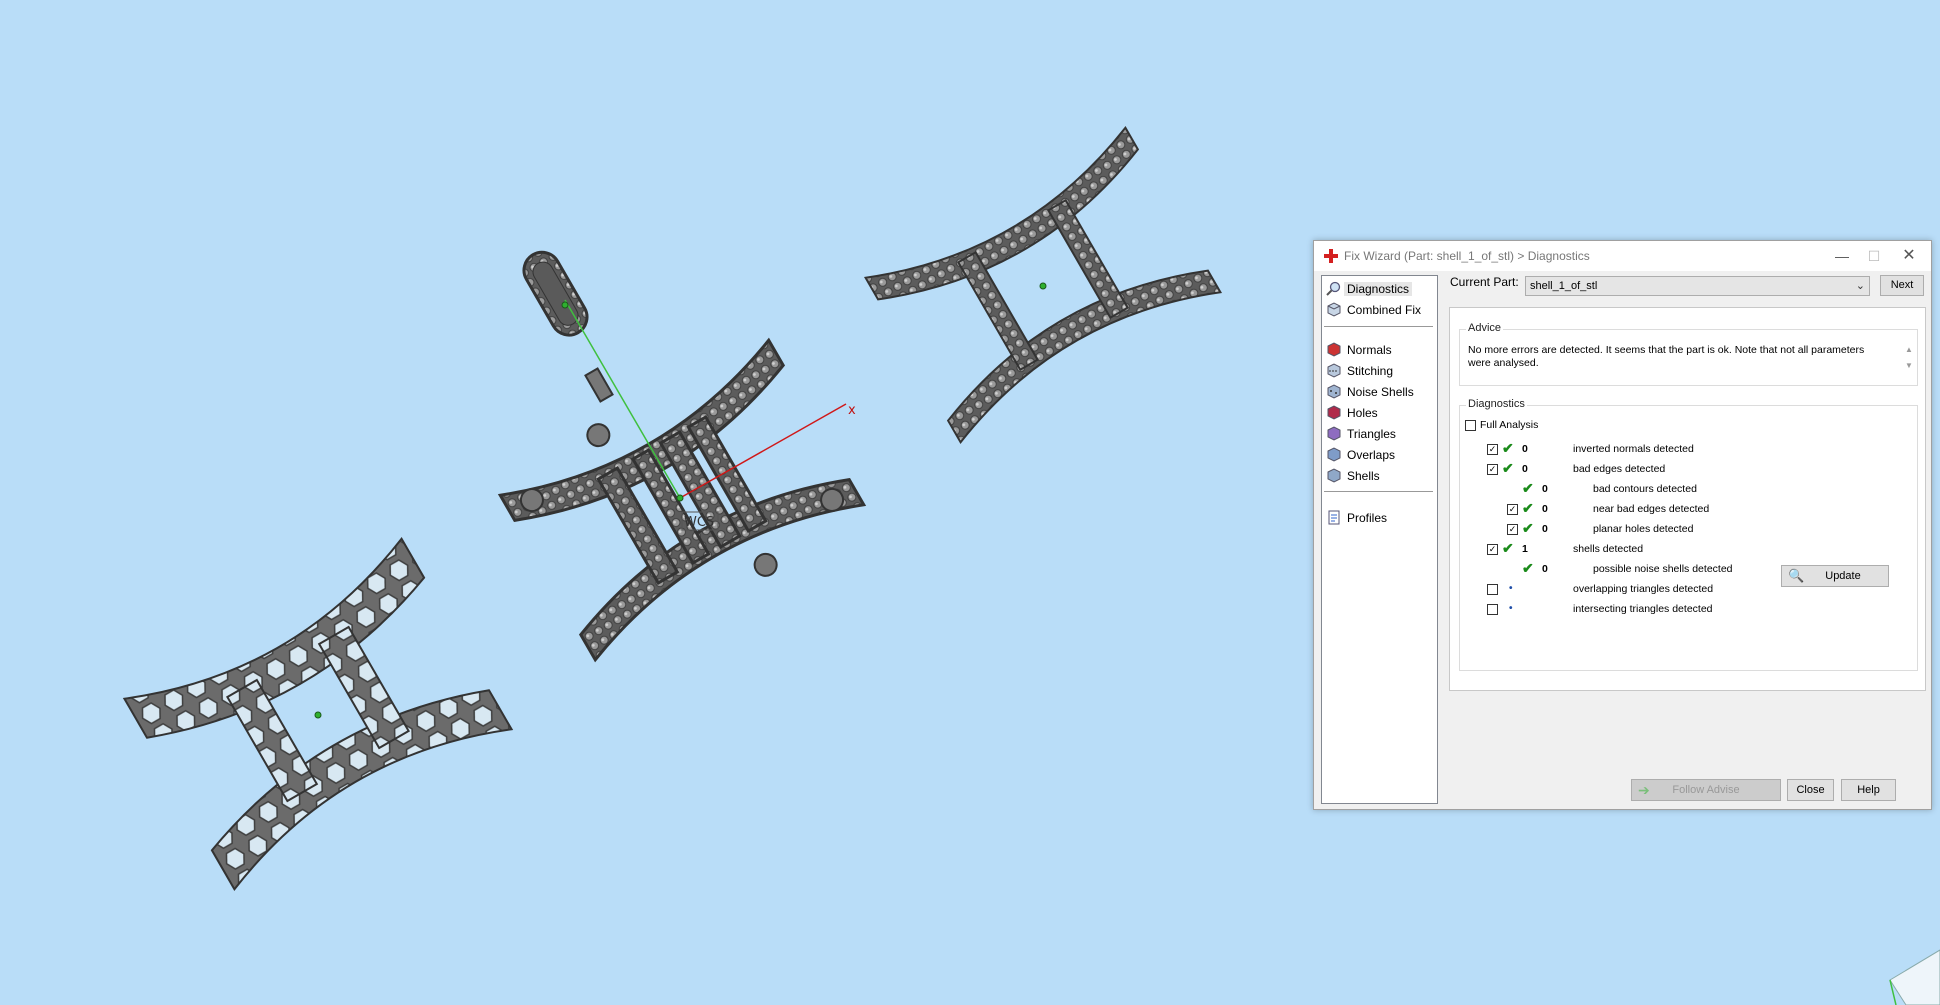  I want to click on sidebar-item-diagnostics: Diagnostics, so click(1380, 289).